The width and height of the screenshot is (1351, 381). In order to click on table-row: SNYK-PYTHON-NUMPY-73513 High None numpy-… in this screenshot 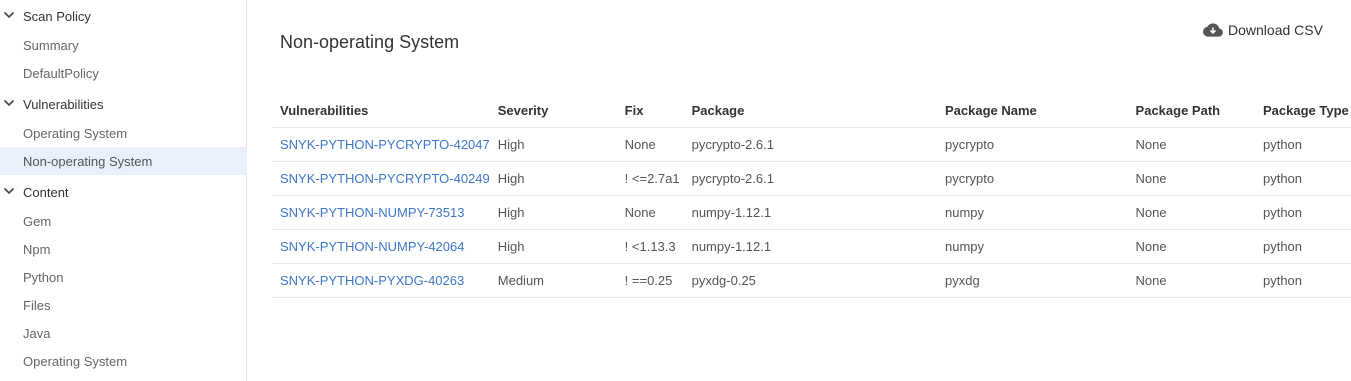, I will do `click(811, 212)`.